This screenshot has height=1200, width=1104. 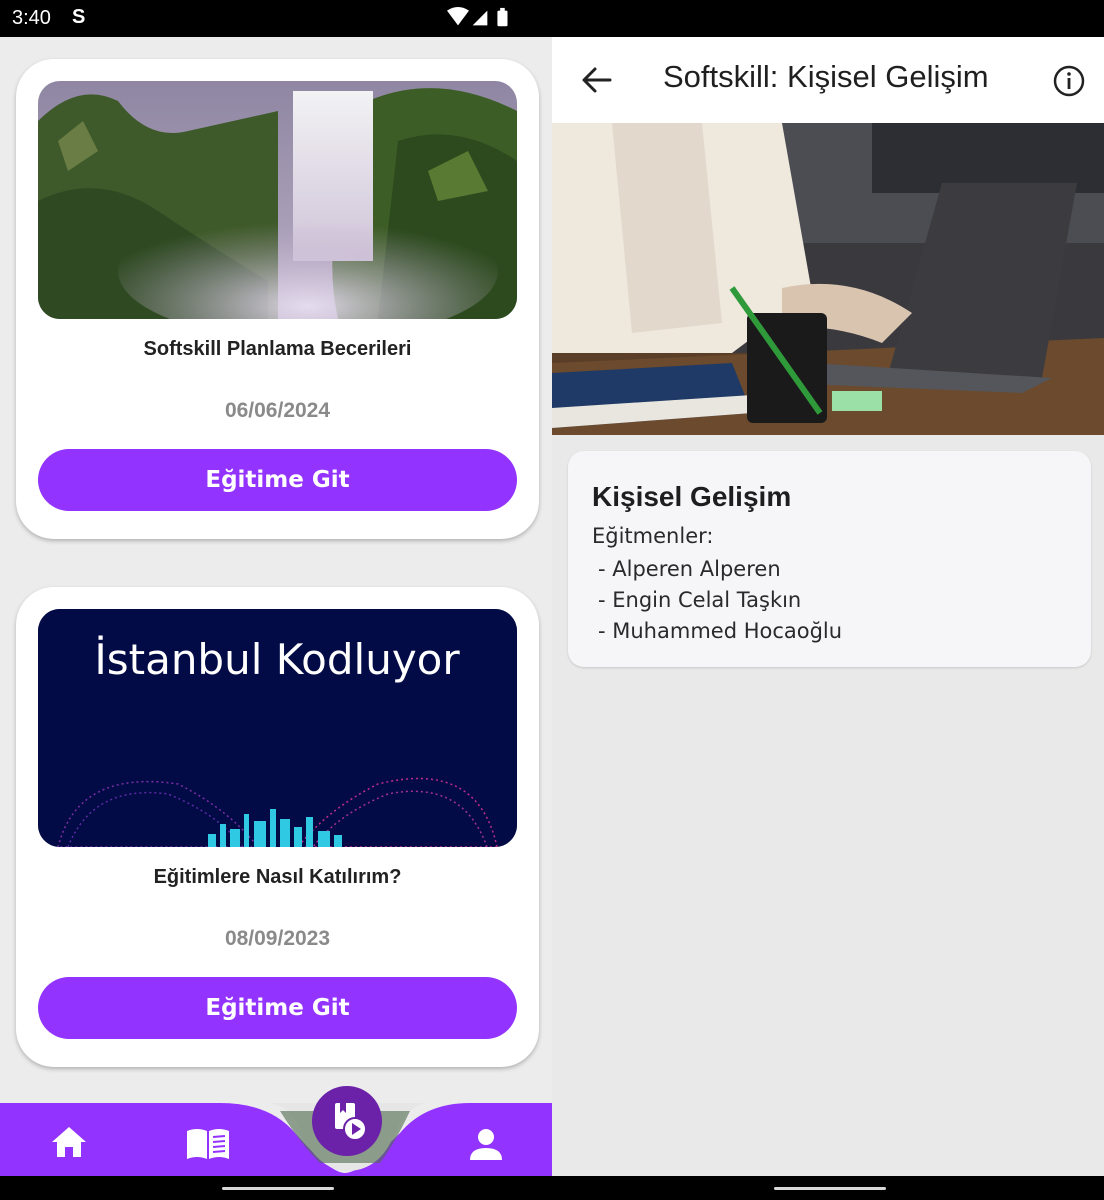 What do you see at coordinates (486, 1146) in the screenshot?
I see `person-icon` at bounding box center [486, 1146].